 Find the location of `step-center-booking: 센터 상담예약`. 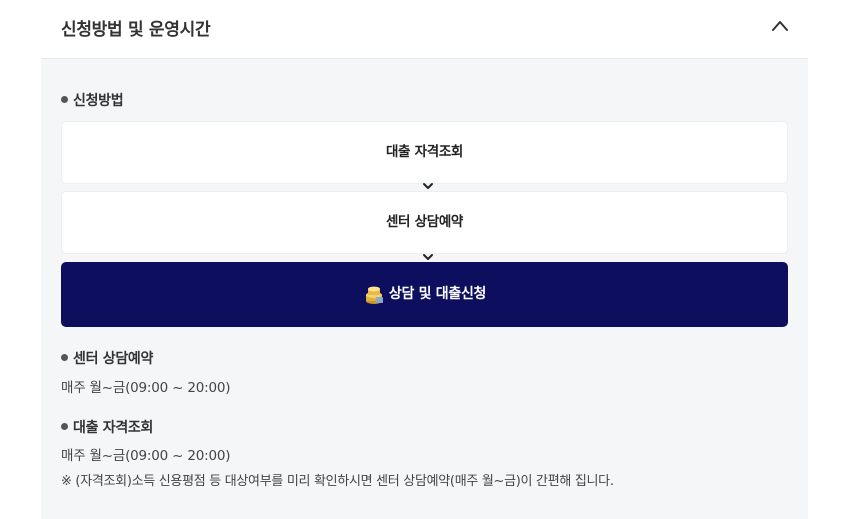

step-center-booking: 센터 상담예약 is located at coordinates (424, 222).